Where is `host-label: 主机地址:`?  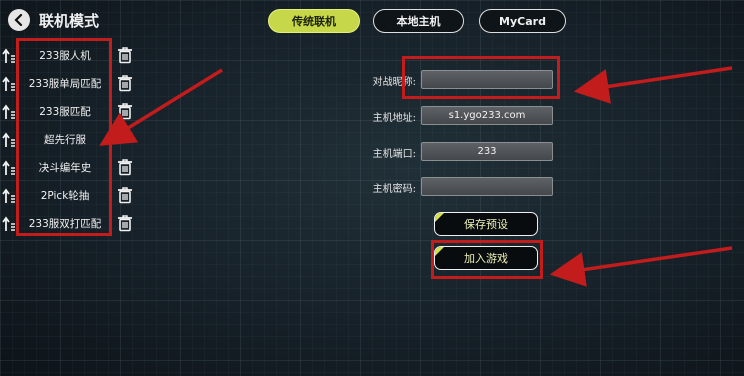
host-label: 主机地址: is located at coordinates (394, 118).